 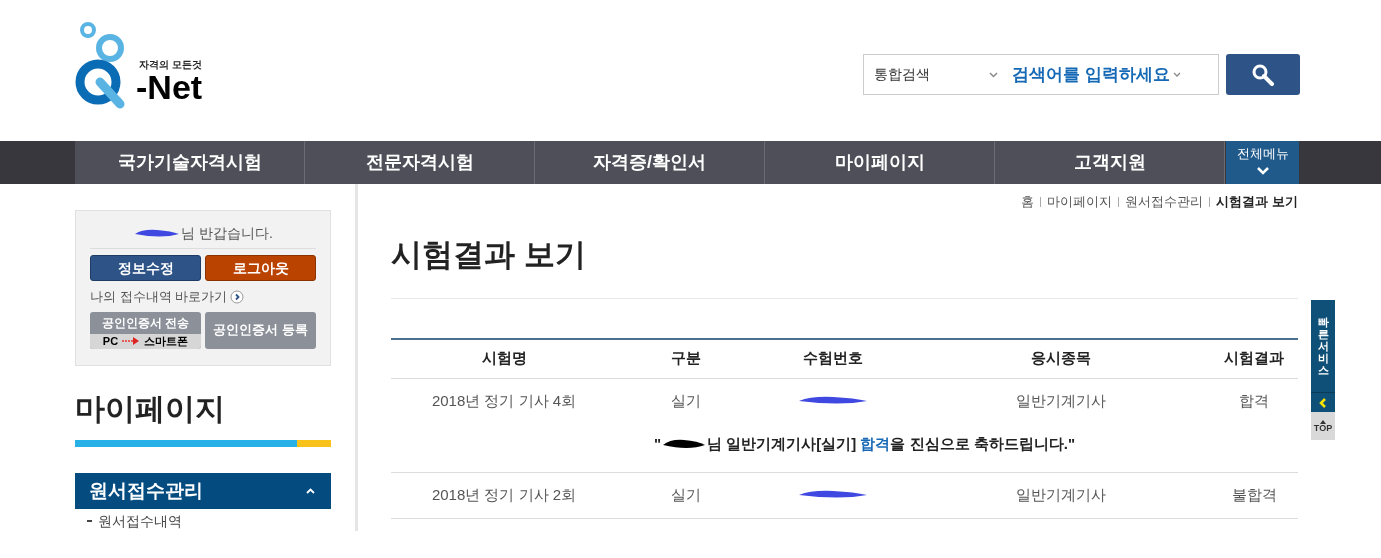 I want to click on top-button: TOP, so click(x=1323, y=426).